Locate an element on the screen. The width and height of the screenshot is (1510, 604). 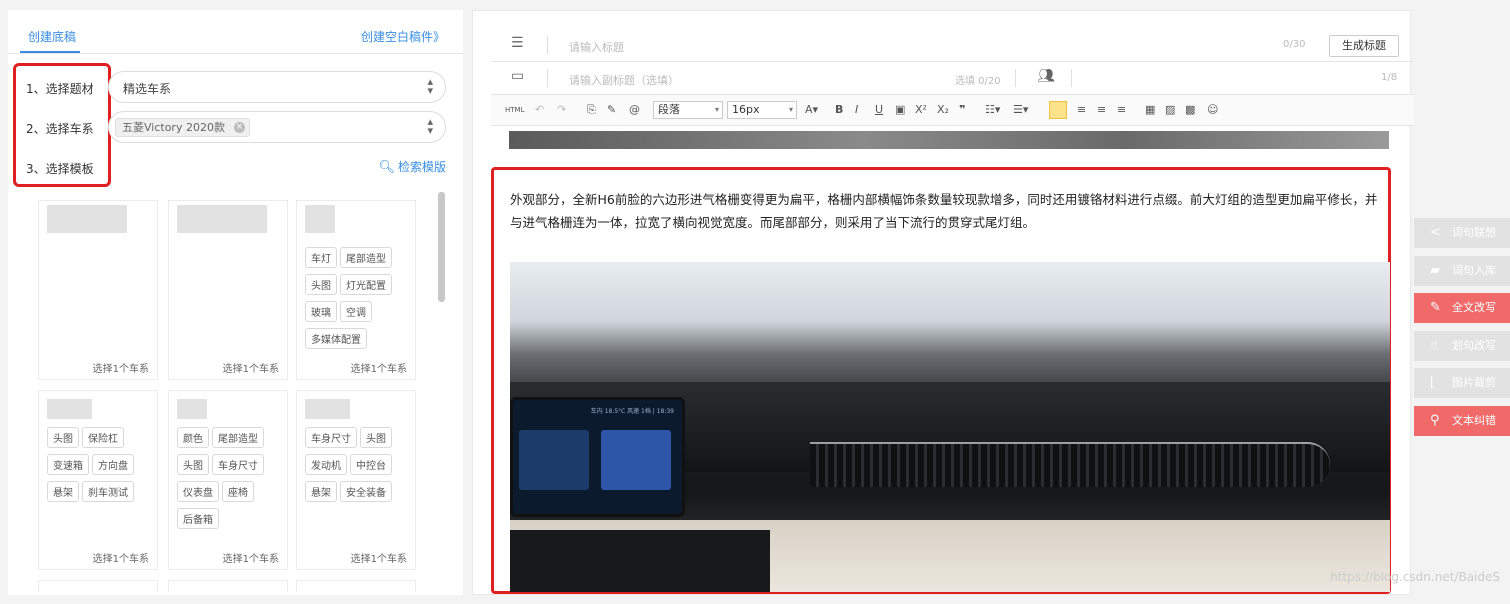
paragraph-format-select: 段落 ▾ is located at coordinates (688, 110).